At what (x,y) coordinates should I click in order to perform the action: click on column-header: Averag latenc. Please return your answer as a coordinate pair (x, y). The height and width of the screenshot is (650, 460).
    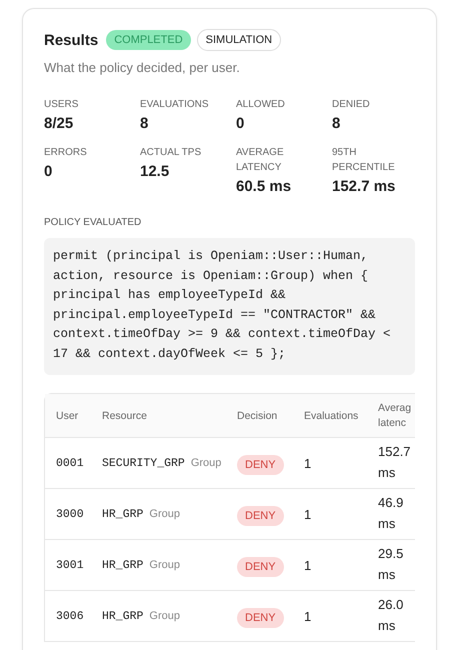
    Looking at the image, I should click on (395, 415).